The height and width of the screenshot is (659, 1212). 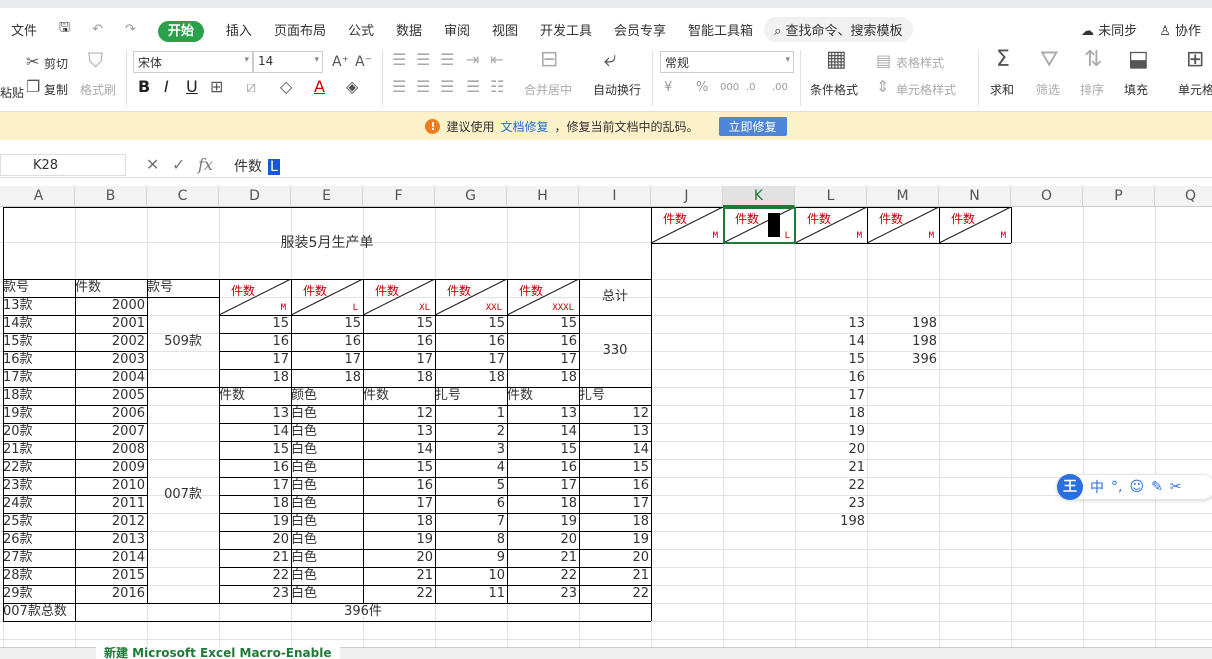 I want to click on size-header-0: 件数 M, so click(x=255, y=297).